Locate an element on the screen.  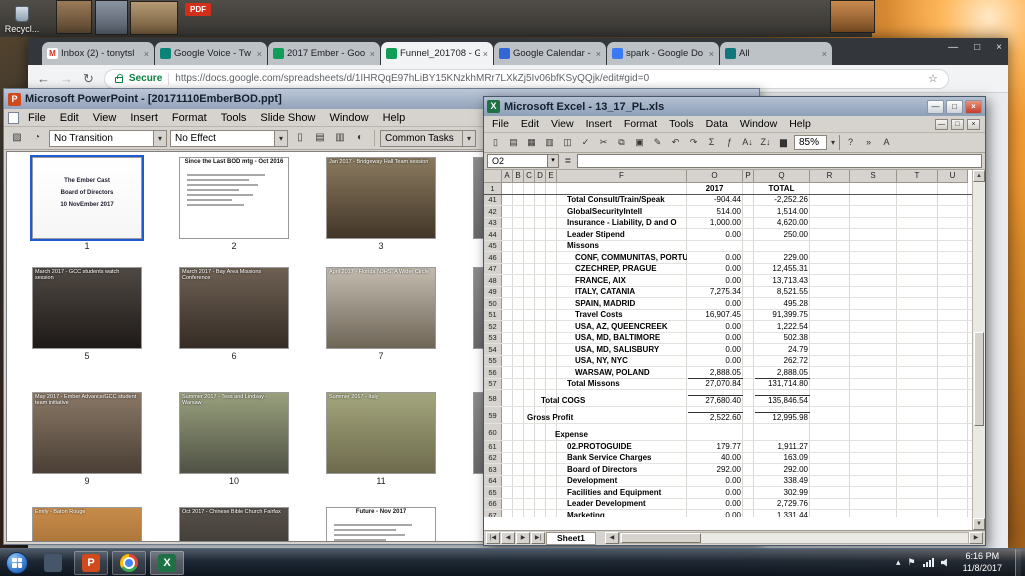
row-number: 44 is located at coordinates (493, 234).